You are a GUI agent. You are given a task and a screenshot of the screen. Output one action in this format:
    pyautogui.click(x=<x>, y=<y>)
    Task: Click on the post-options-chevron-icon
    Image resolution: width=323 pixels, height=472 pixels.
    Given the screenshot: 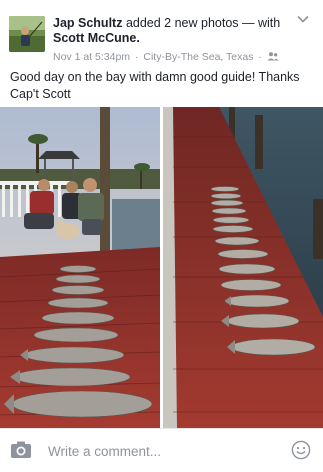 What is the action you would take?
    pyautogui.click(x=303, y=19)
    